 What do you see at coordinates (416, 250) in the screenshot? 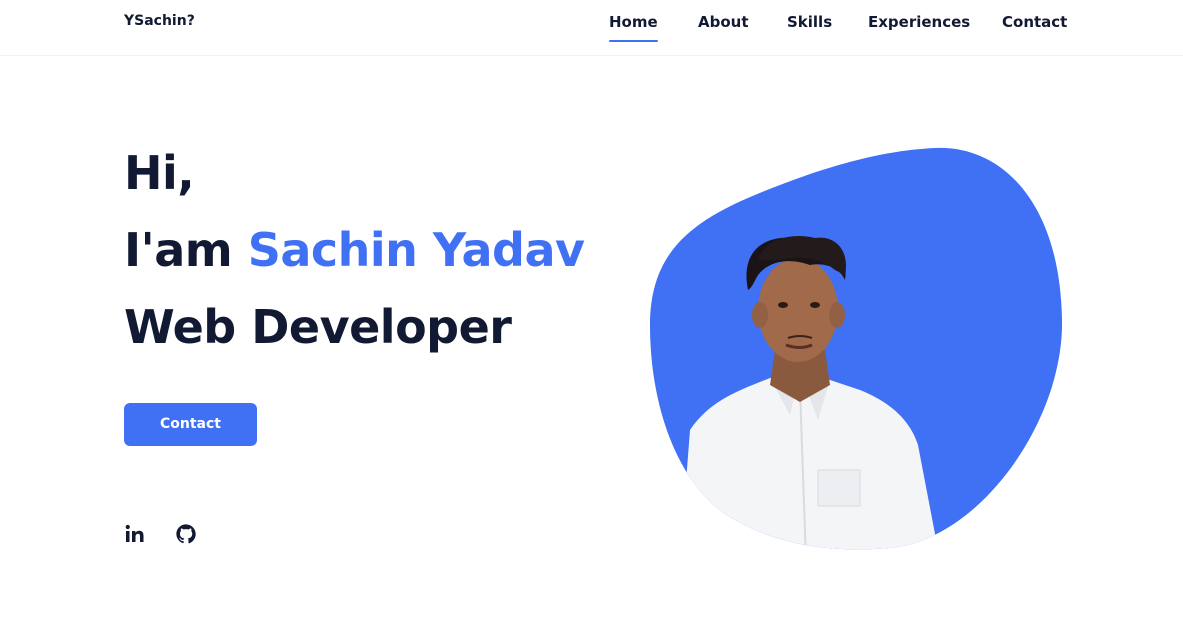
I see `hero-name: Sachin Yadav` at bounding box center [416, 250].